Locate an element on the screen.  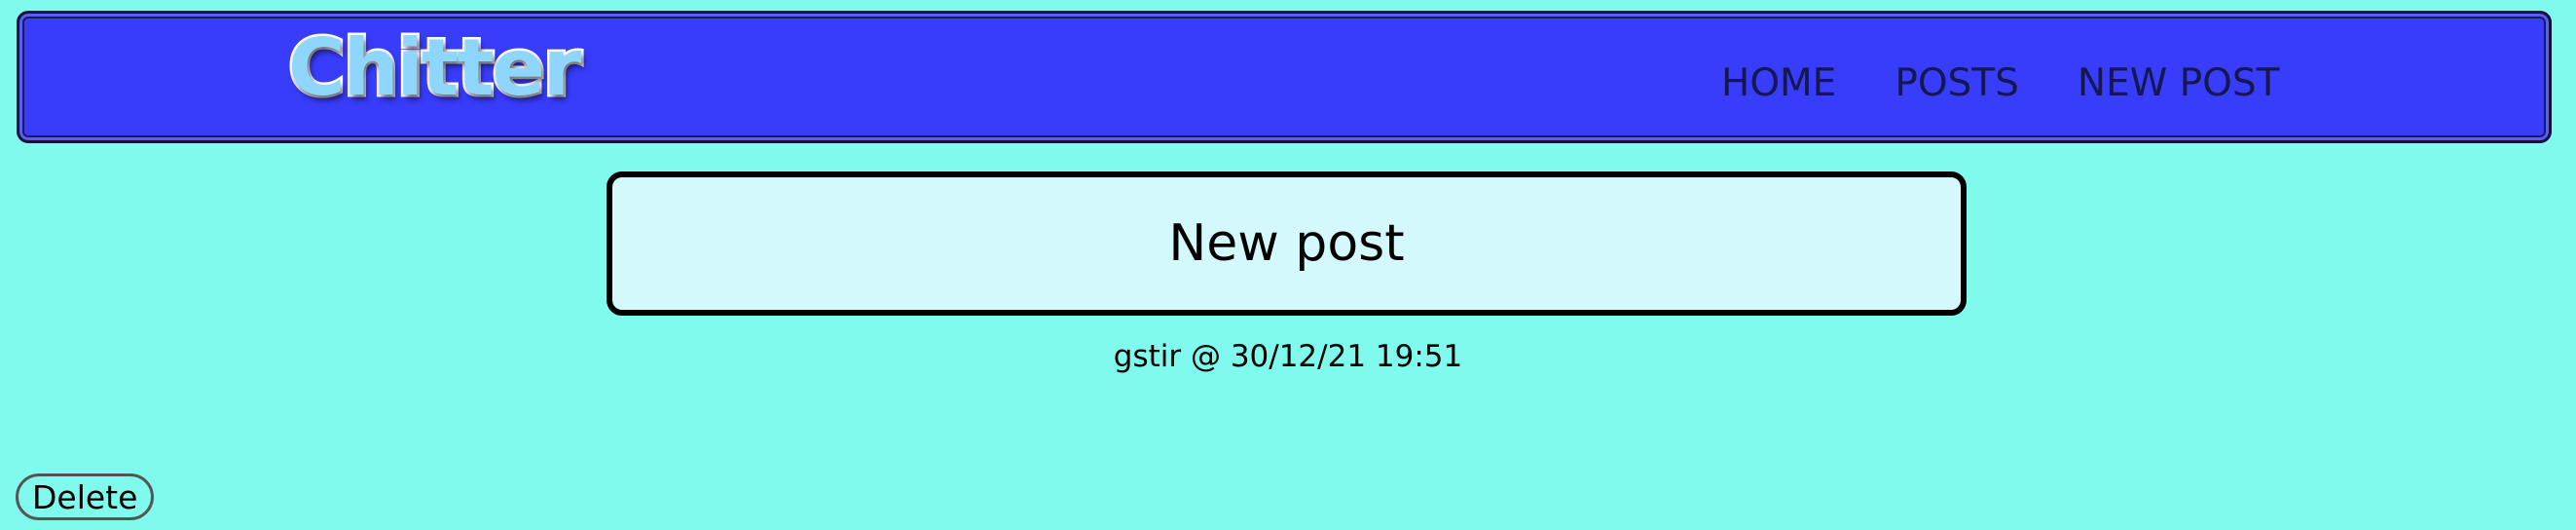
post-title: New post is located at coordinates (1286, 243).